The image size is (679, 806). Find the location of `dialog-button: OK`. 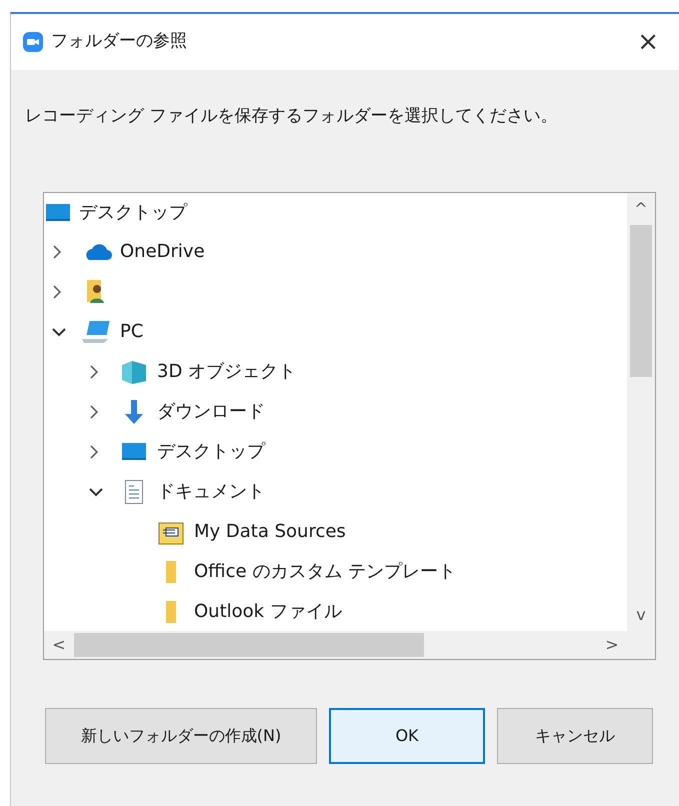

dialog-button: OK is located at coordinates (407, 736).